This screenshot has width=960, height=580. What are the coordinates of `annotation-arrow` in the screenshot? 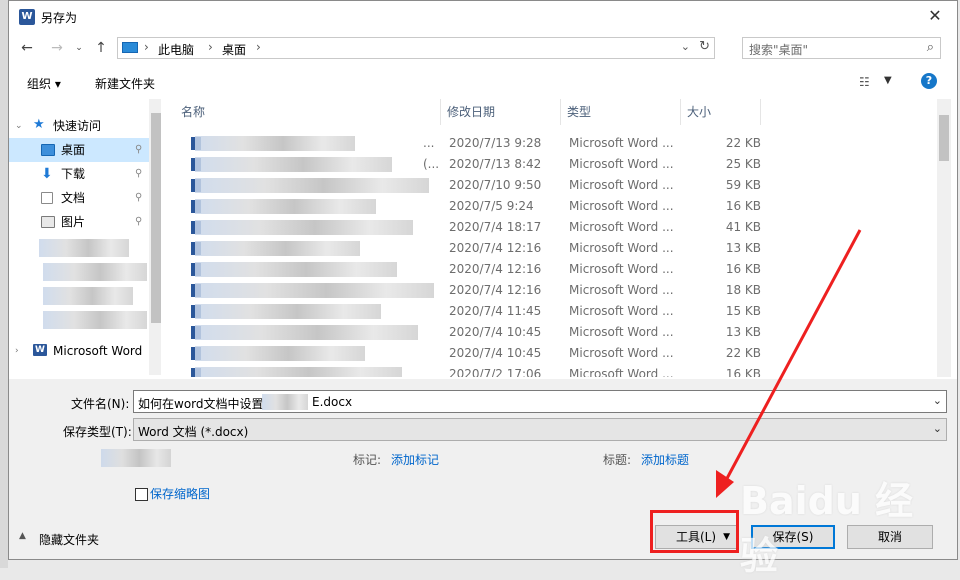 It's located at (789, 363).